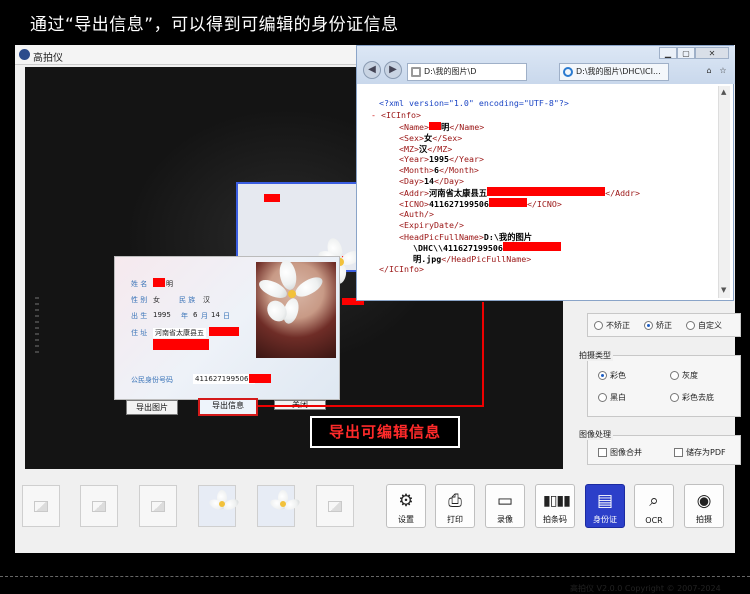 This screenshot has width=750, height=594. I want to click on option-bw: 黑白, so click(612, 397).